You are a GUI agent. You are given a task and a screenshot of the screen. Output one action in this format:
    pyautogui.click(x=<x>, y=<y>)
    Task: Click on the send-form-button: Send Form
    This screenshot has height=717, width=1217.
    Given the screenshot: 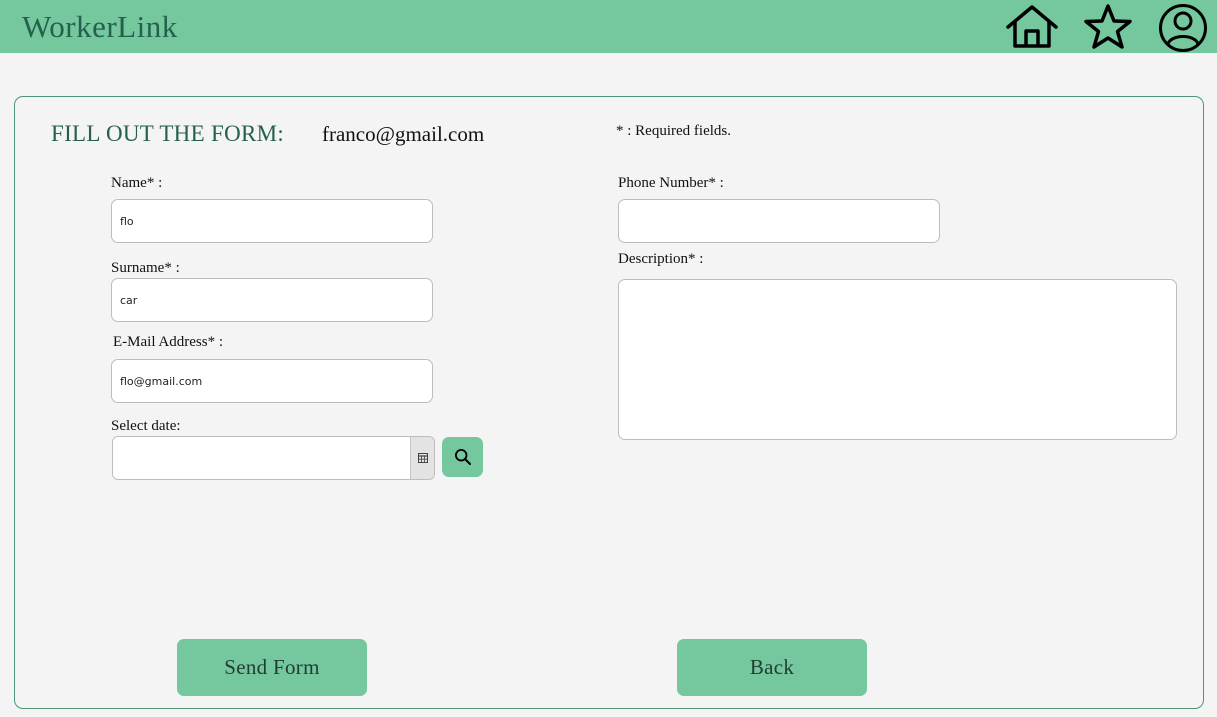 What is the action you would take?
    pyautogui.click(x=272, y=667)
    